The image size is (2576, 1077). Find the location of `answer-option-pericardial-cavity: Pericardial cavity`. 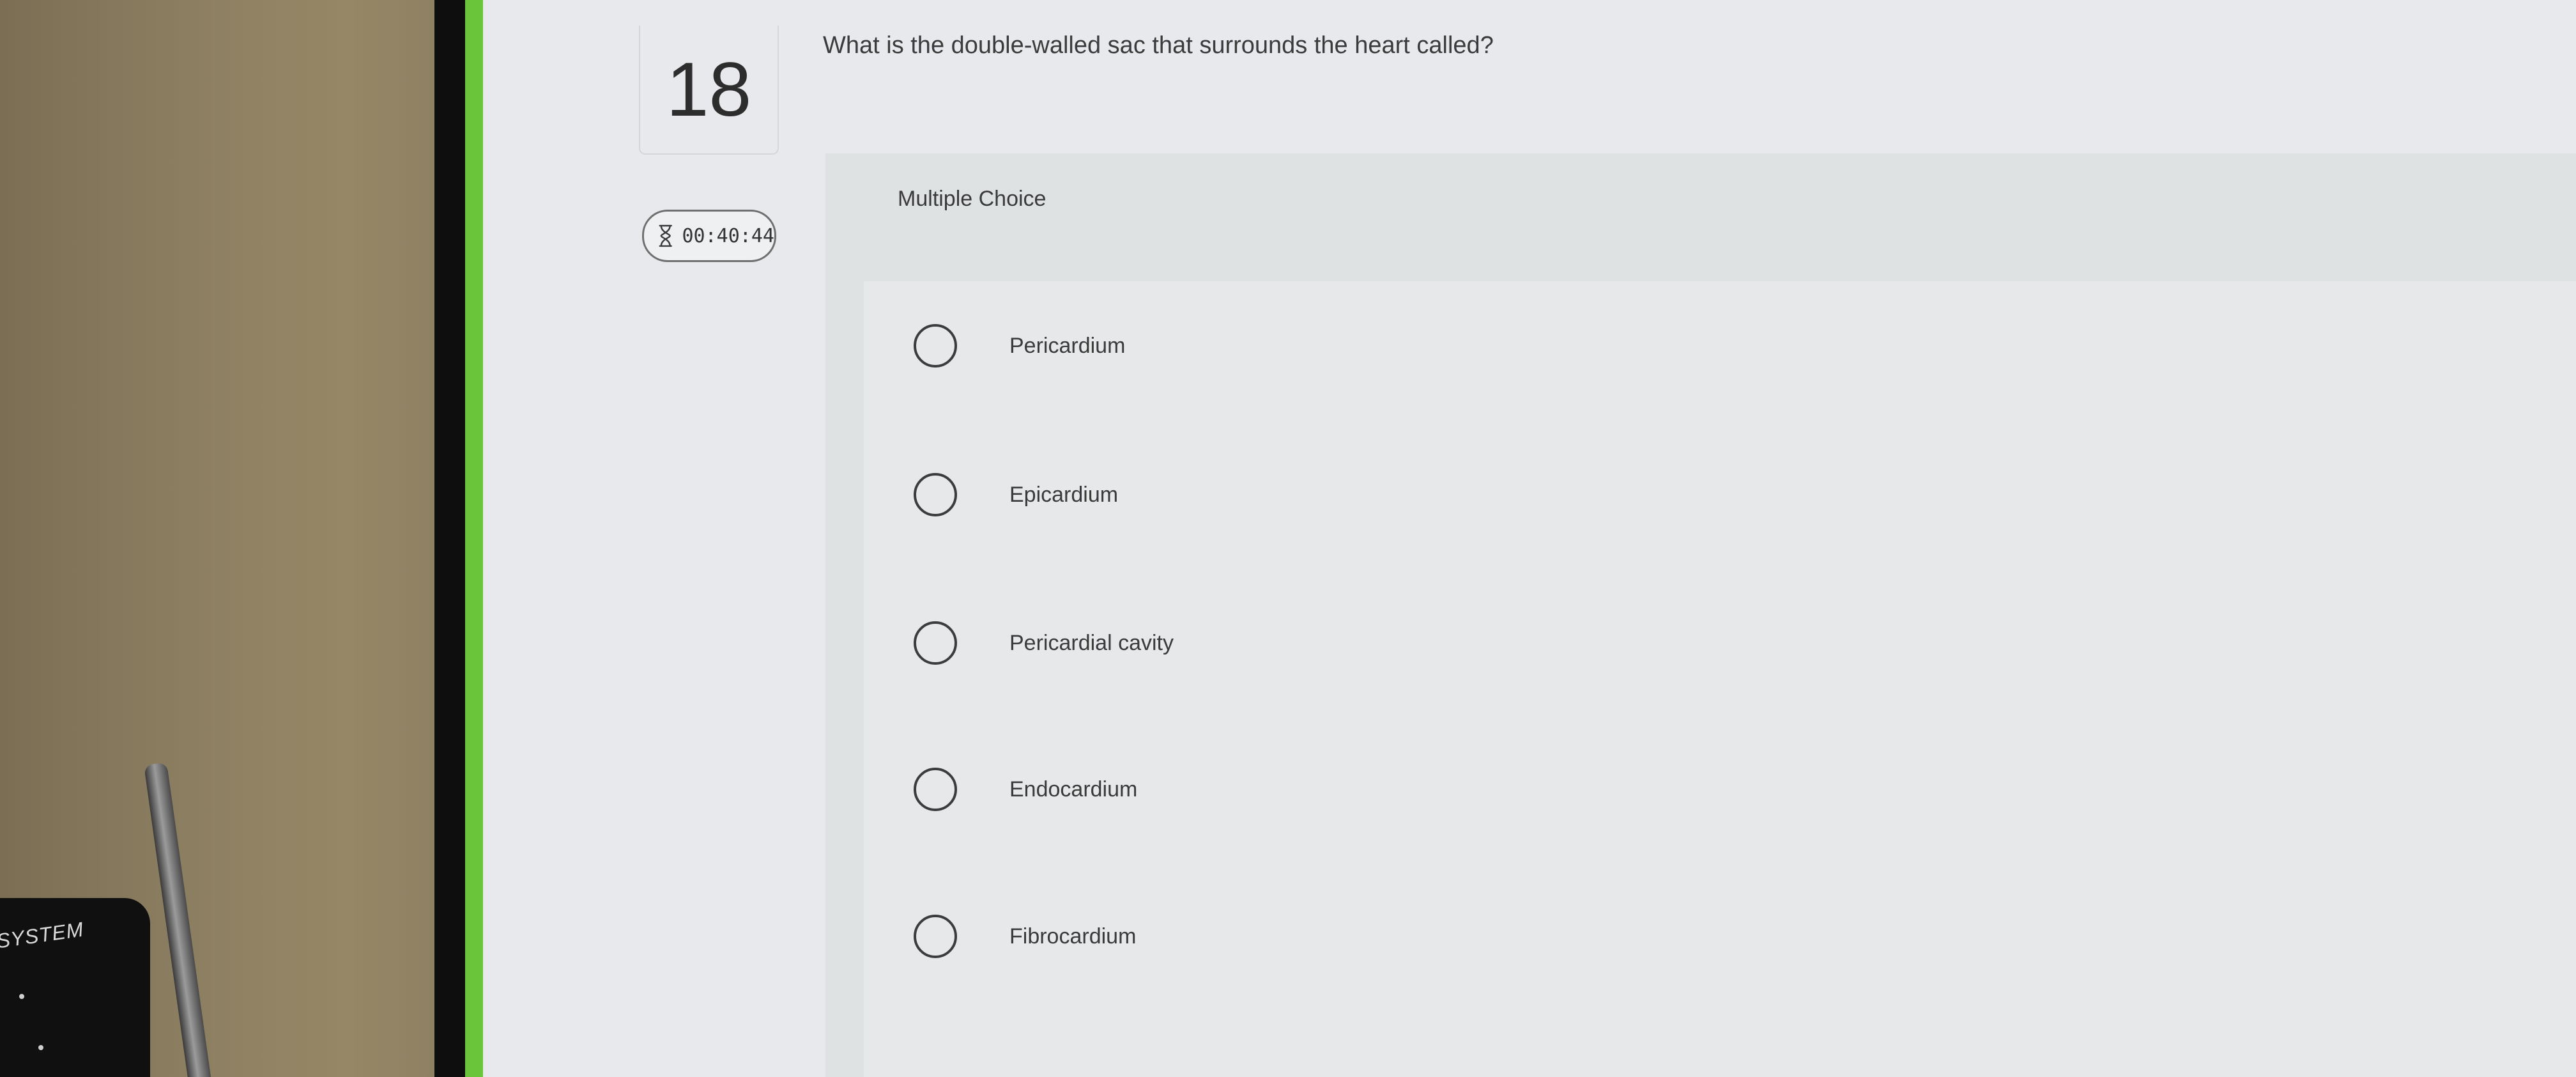

answer-option-pericardial-cavity: Pericardial cavity is located at coordinates (1044, 643).